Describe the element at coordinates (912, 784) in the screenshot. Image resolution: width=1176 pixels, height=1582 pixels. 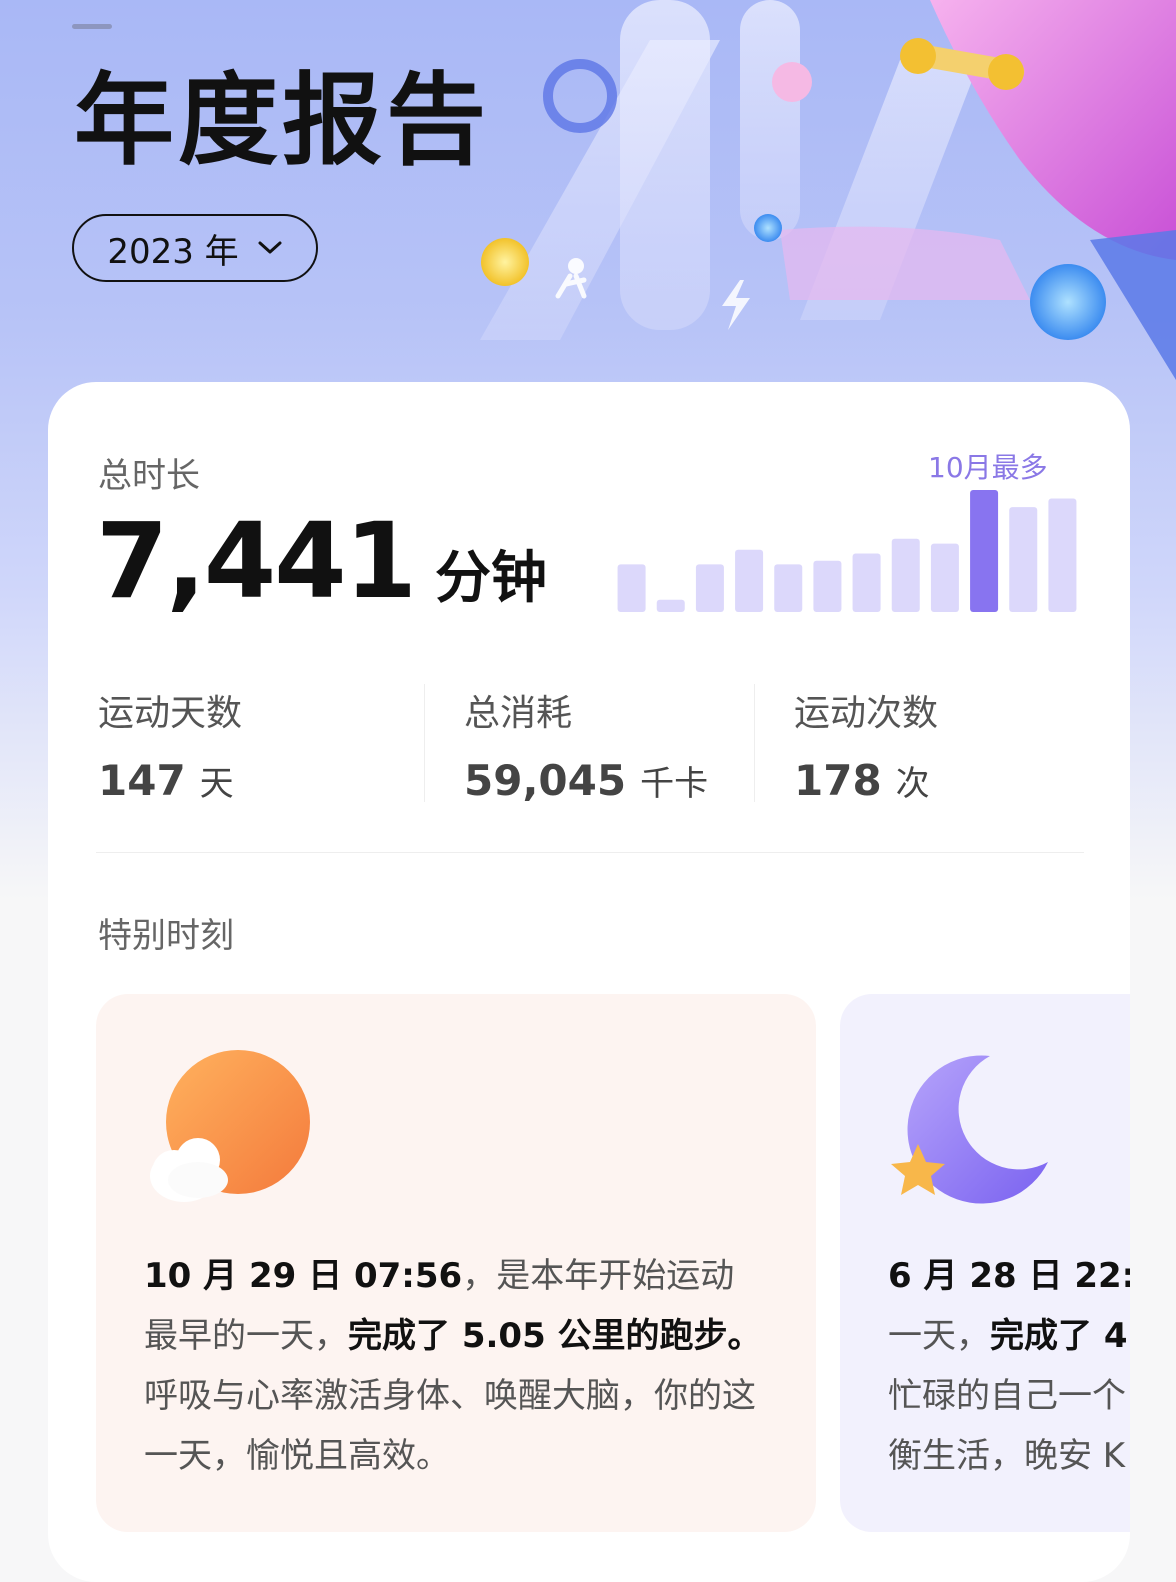
I see `stat-unit: 次` at that location.